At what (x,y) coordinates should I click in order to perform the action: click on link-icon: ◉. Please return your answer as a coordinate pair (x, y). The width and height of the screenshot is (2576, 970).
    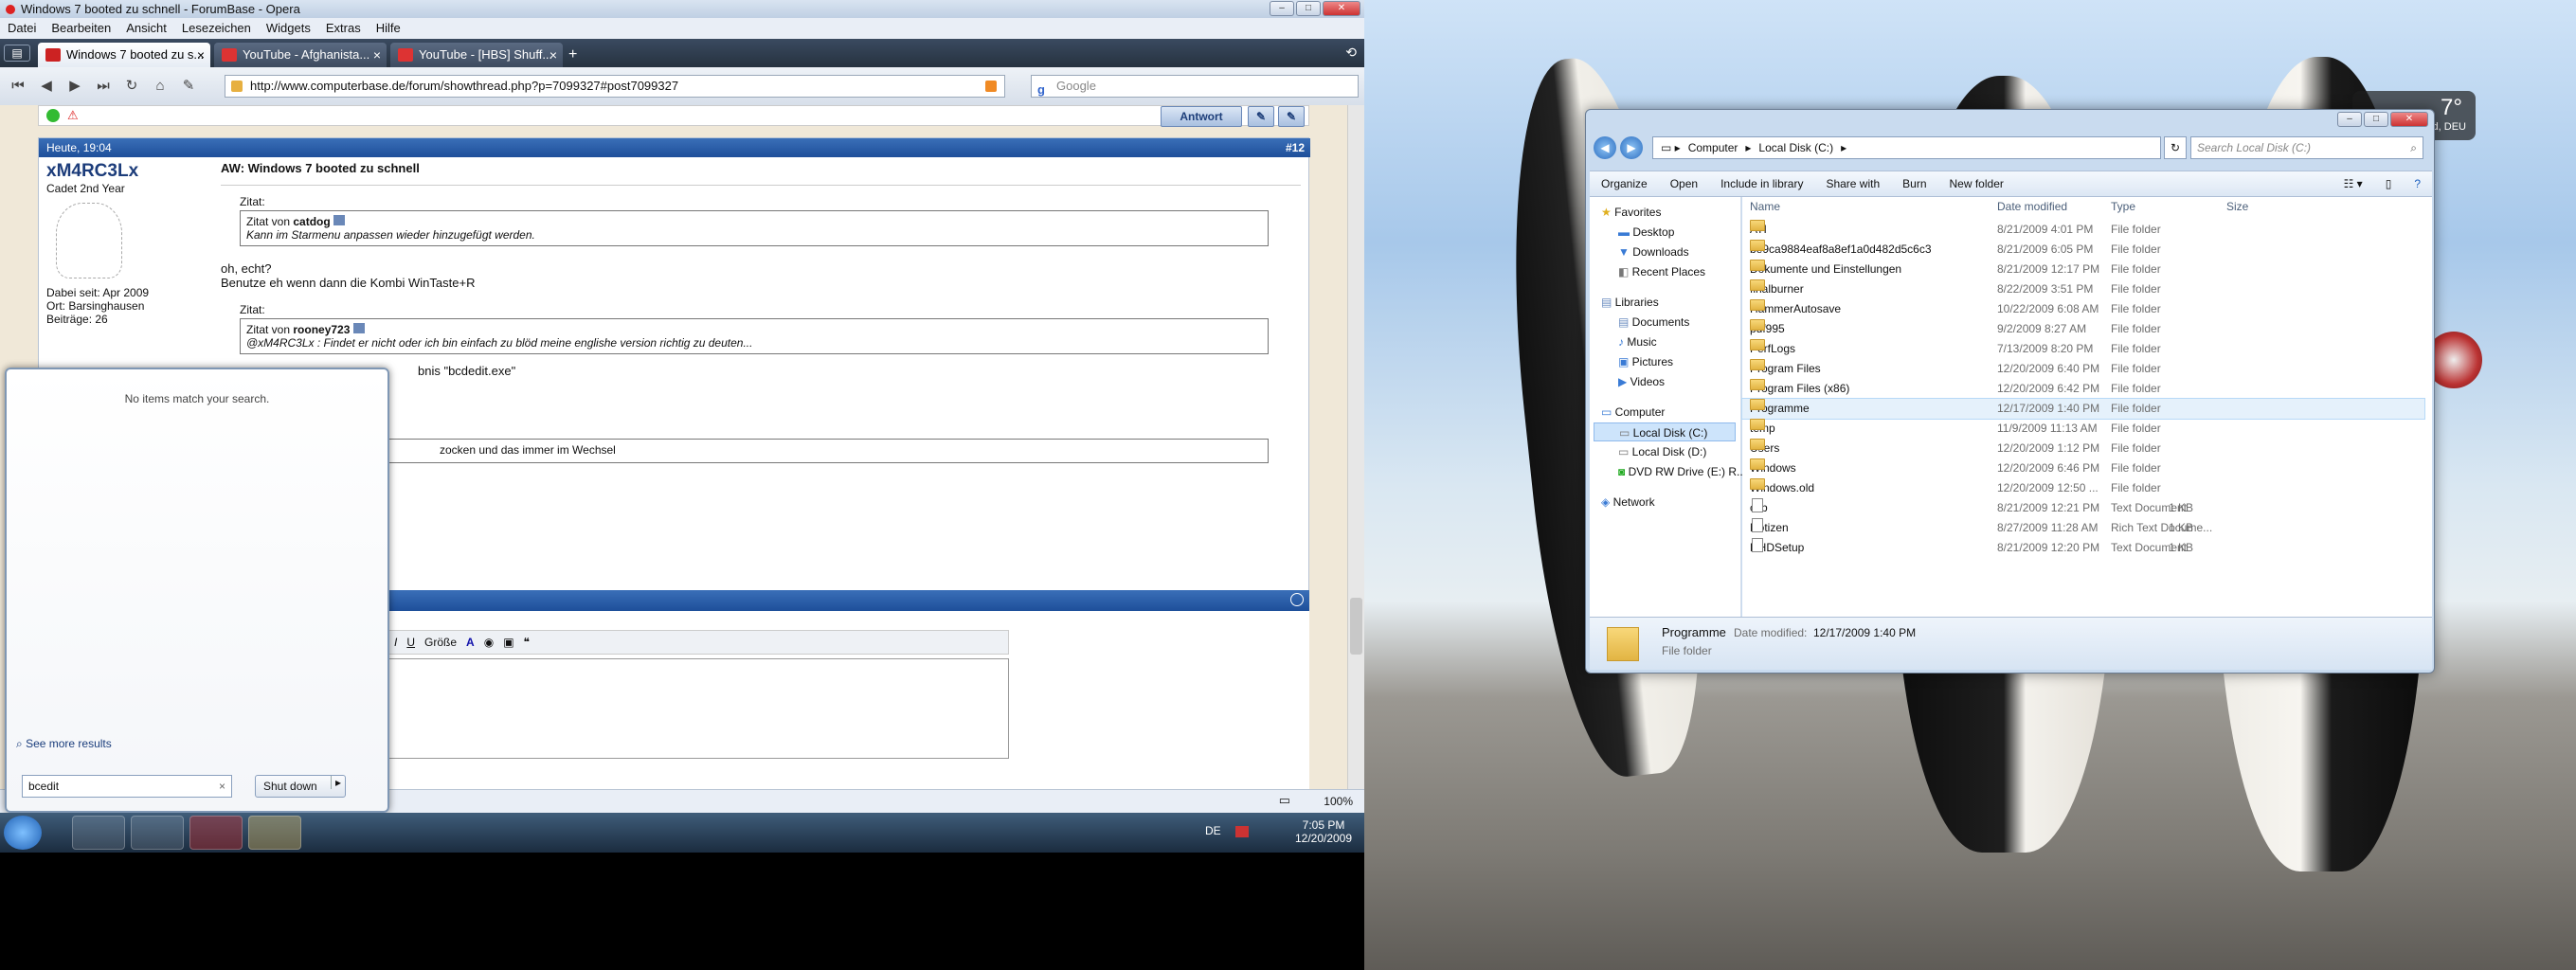
    Looking at the image, I should click on (489, 642).